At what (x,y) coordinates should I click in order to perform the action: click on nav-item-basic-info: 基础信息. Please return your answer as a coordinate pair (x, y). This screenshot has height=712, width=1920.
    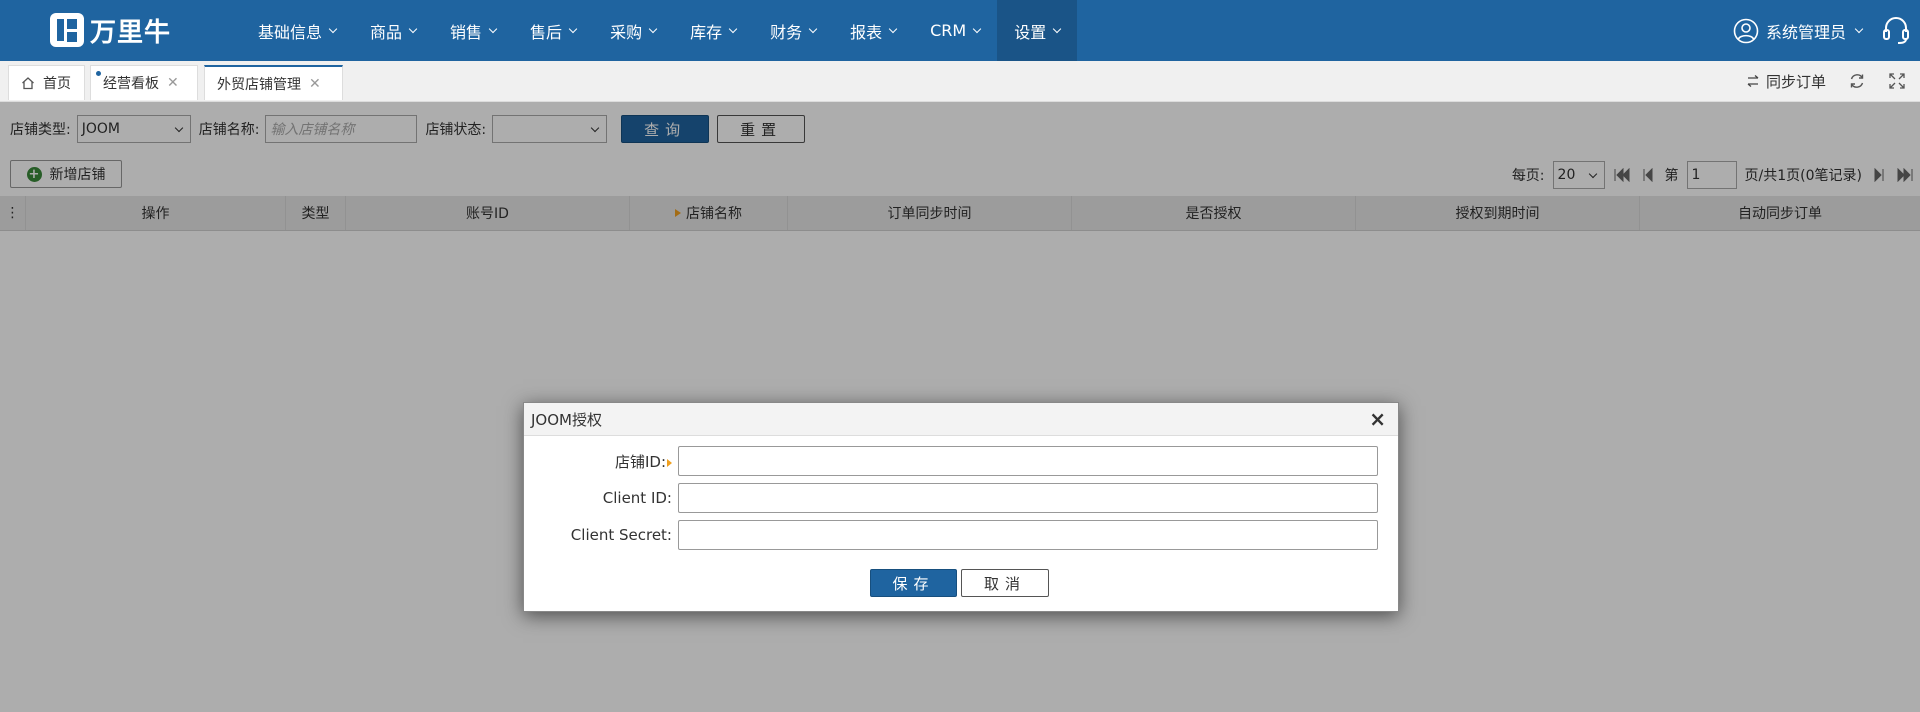
    Looking at the image, I should click on (297, 30).